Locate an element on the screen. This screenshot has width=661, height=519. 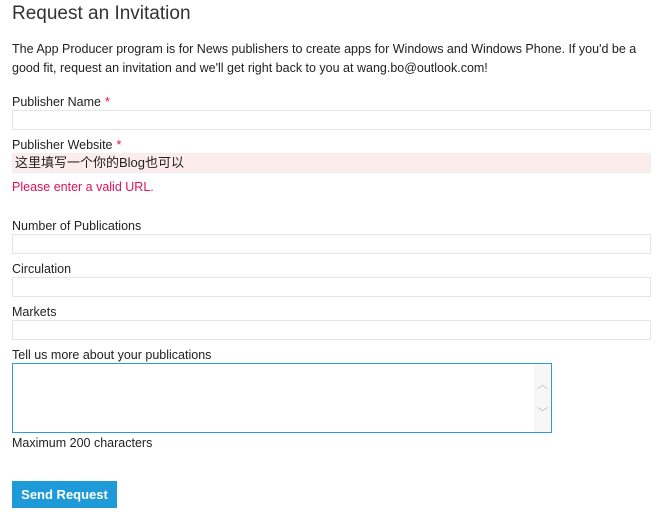
page-title: Request an Invitation is located at coordinates (101, 13).